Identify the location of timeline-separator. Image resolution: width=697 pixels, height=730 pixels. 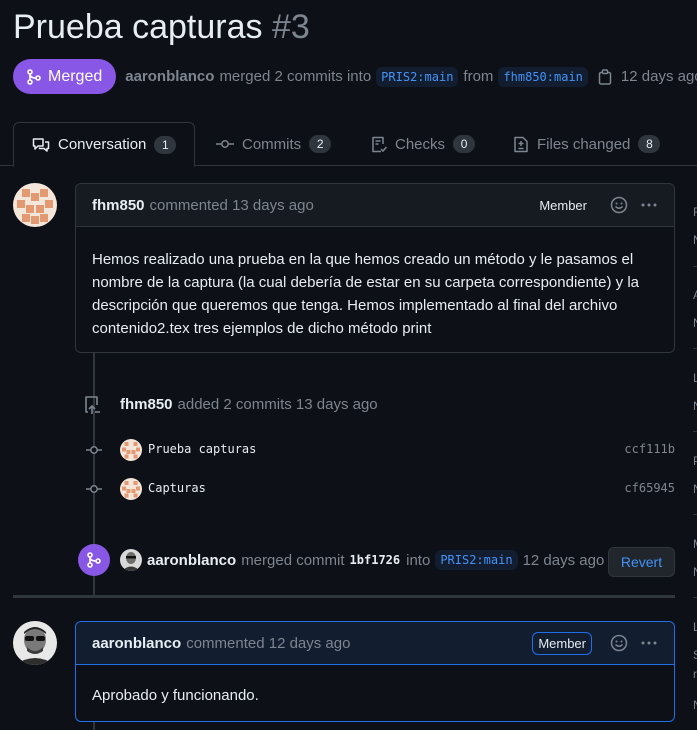
(344, 596).